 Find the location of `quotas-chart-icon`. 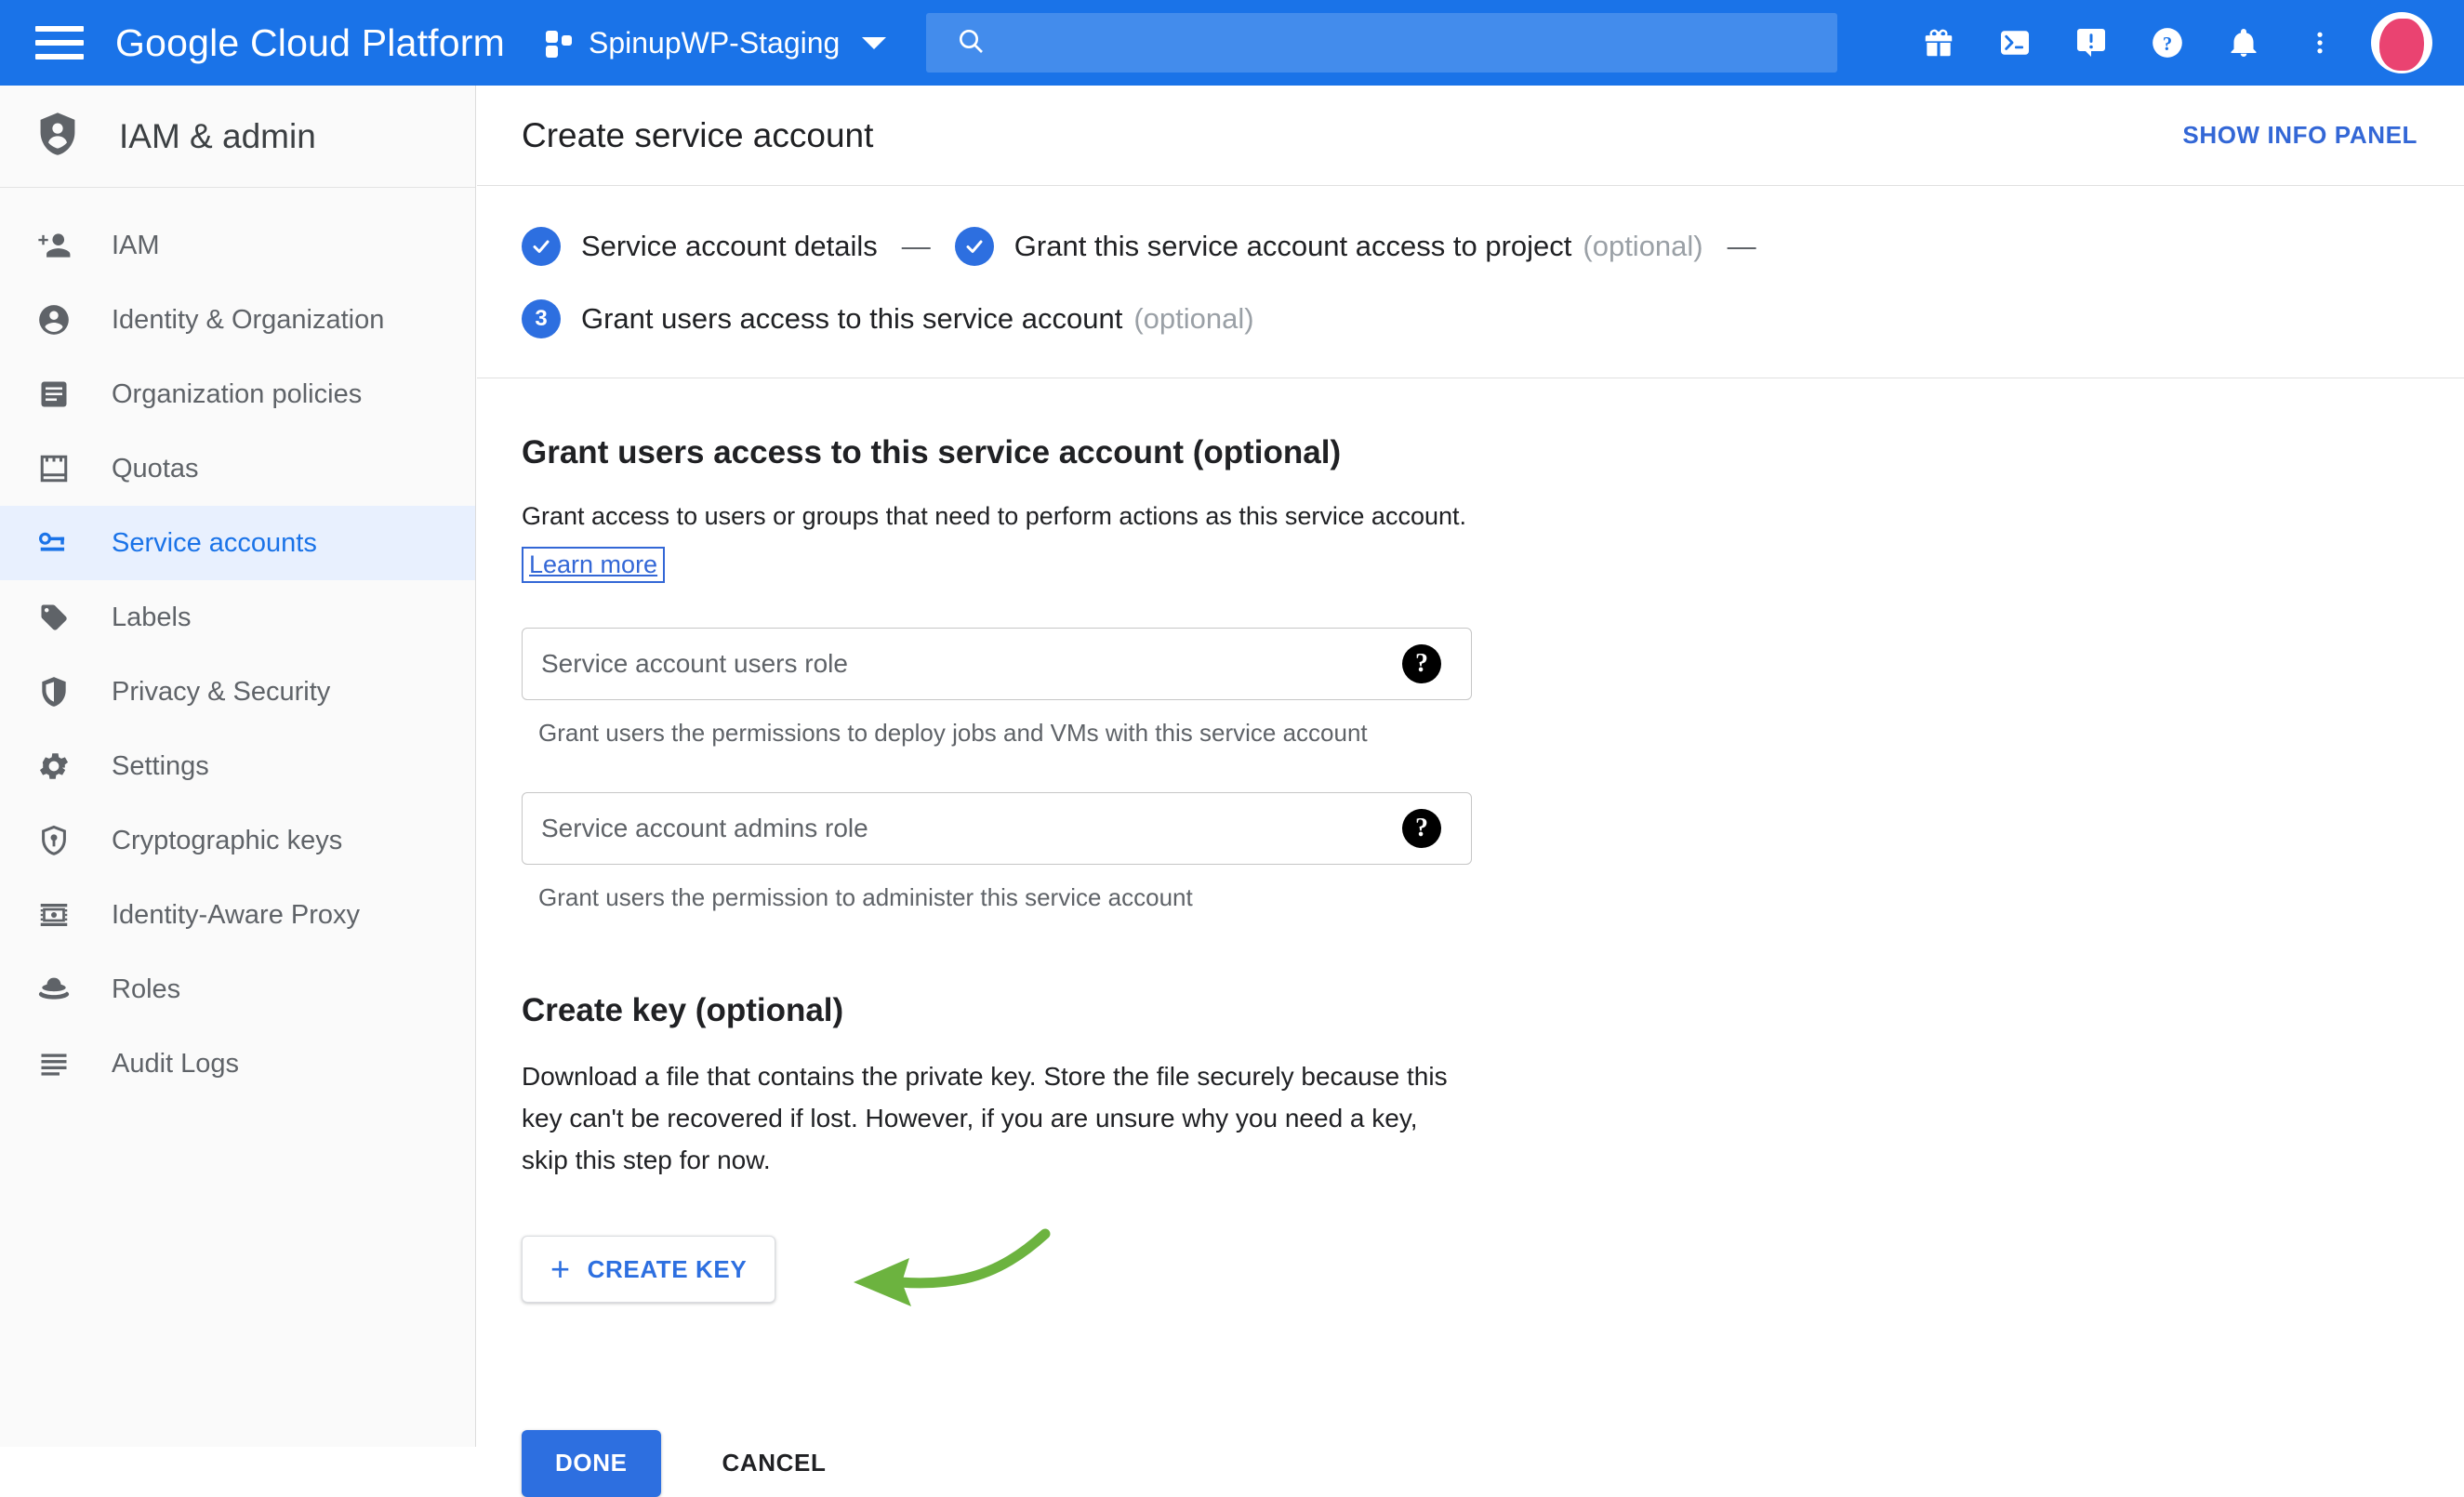

quotas-chart-icon is located at coordinates (53, 468).